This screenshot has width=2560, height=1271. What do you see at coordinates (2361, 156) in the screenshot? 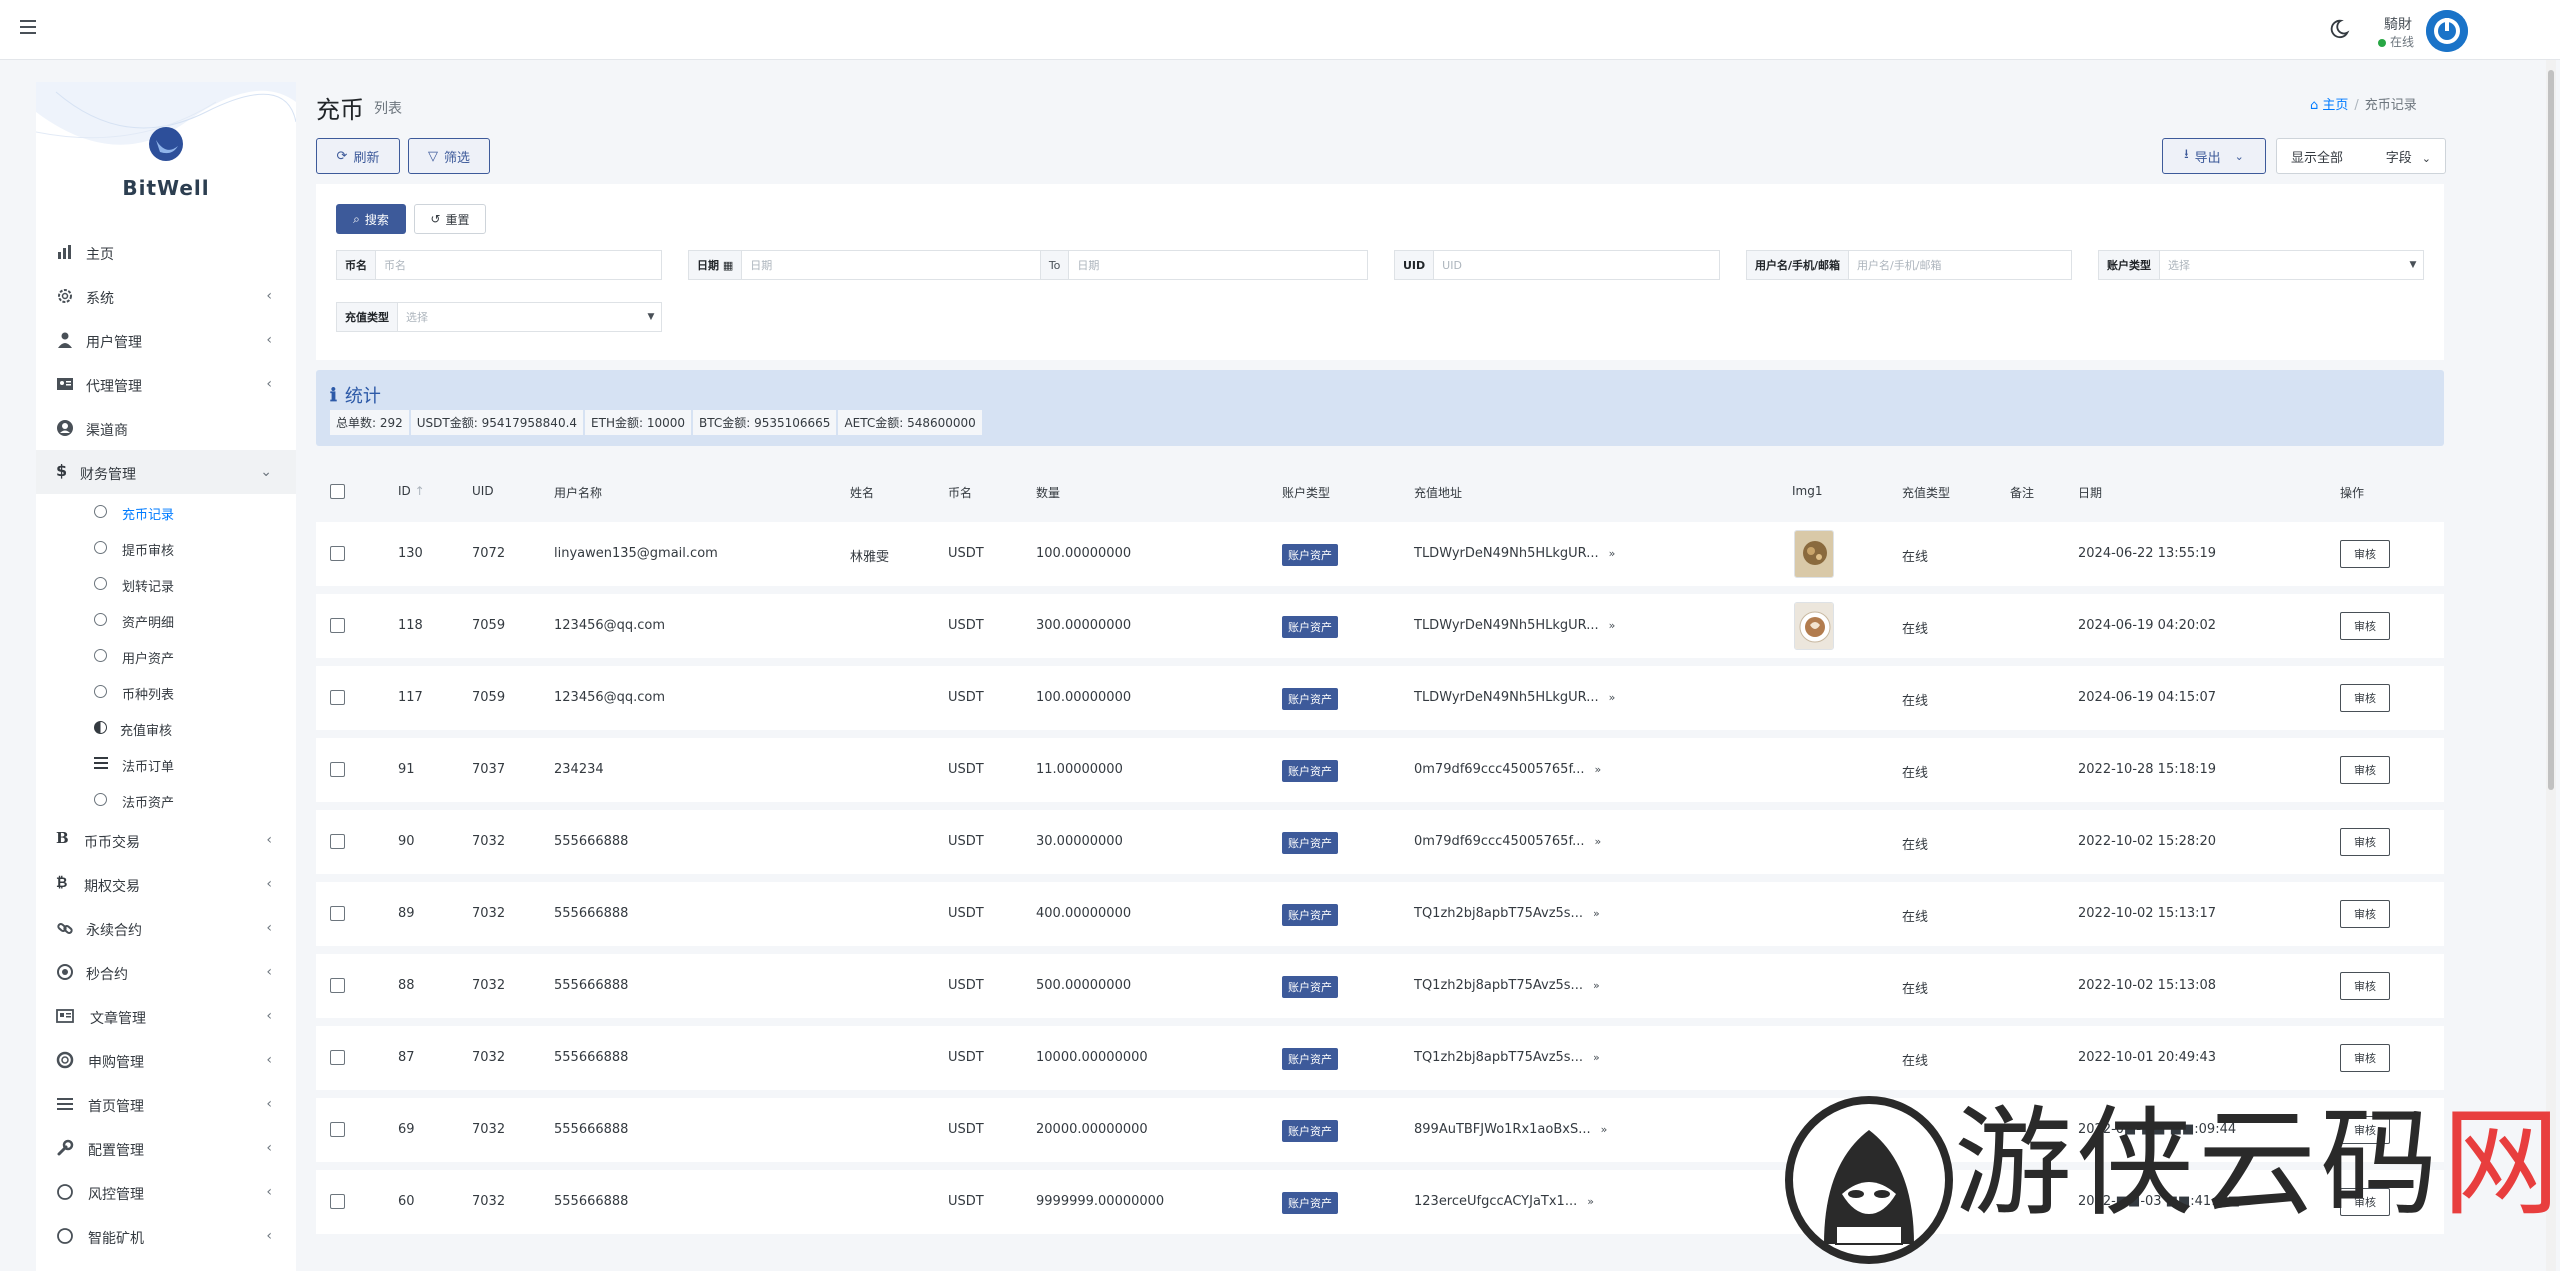
I see `column-toggle-dropdown: 显示全部 字段 ⌄` at bounding box center [2361, 156].